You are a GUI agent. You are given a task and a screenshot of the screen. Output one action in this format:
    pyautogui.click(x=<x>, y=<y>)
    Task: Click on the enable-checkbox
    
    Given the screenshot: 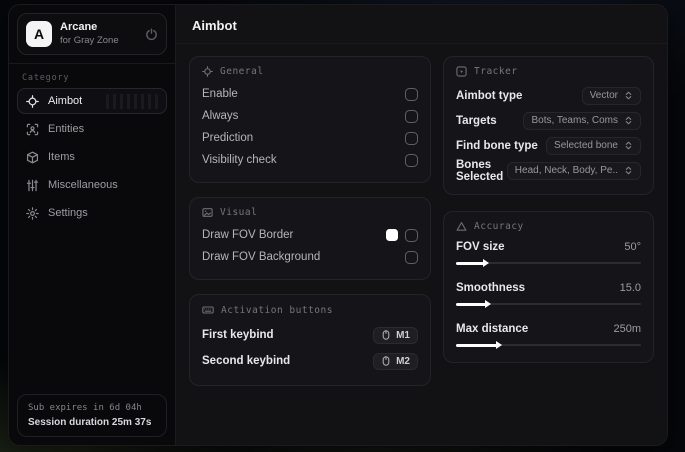 What is the action you would take?
    pyautogui.click(x=411, y=94)
    